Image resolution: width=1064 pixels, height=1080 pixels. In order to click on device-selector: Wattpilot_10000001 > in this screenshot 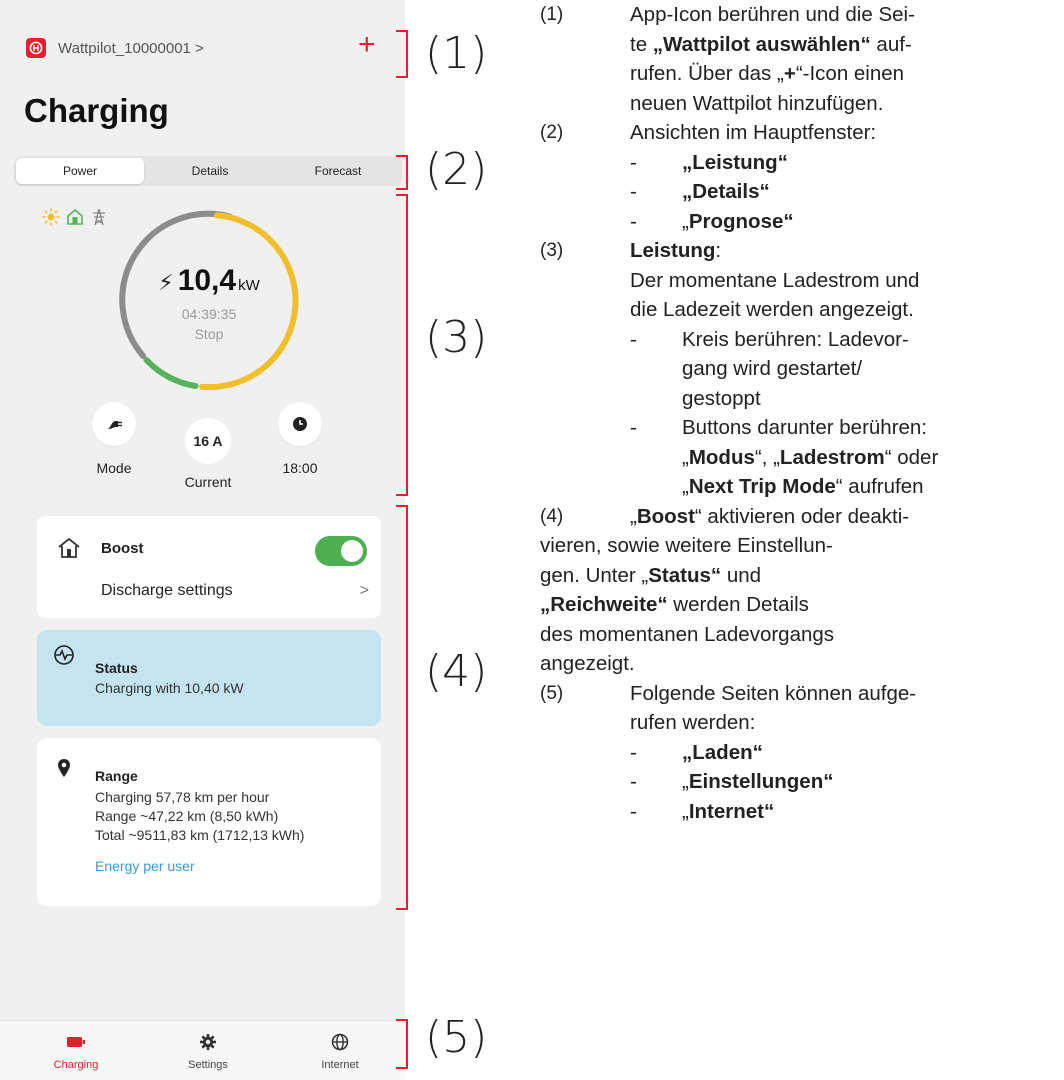, I will do `click(115, 48)`.